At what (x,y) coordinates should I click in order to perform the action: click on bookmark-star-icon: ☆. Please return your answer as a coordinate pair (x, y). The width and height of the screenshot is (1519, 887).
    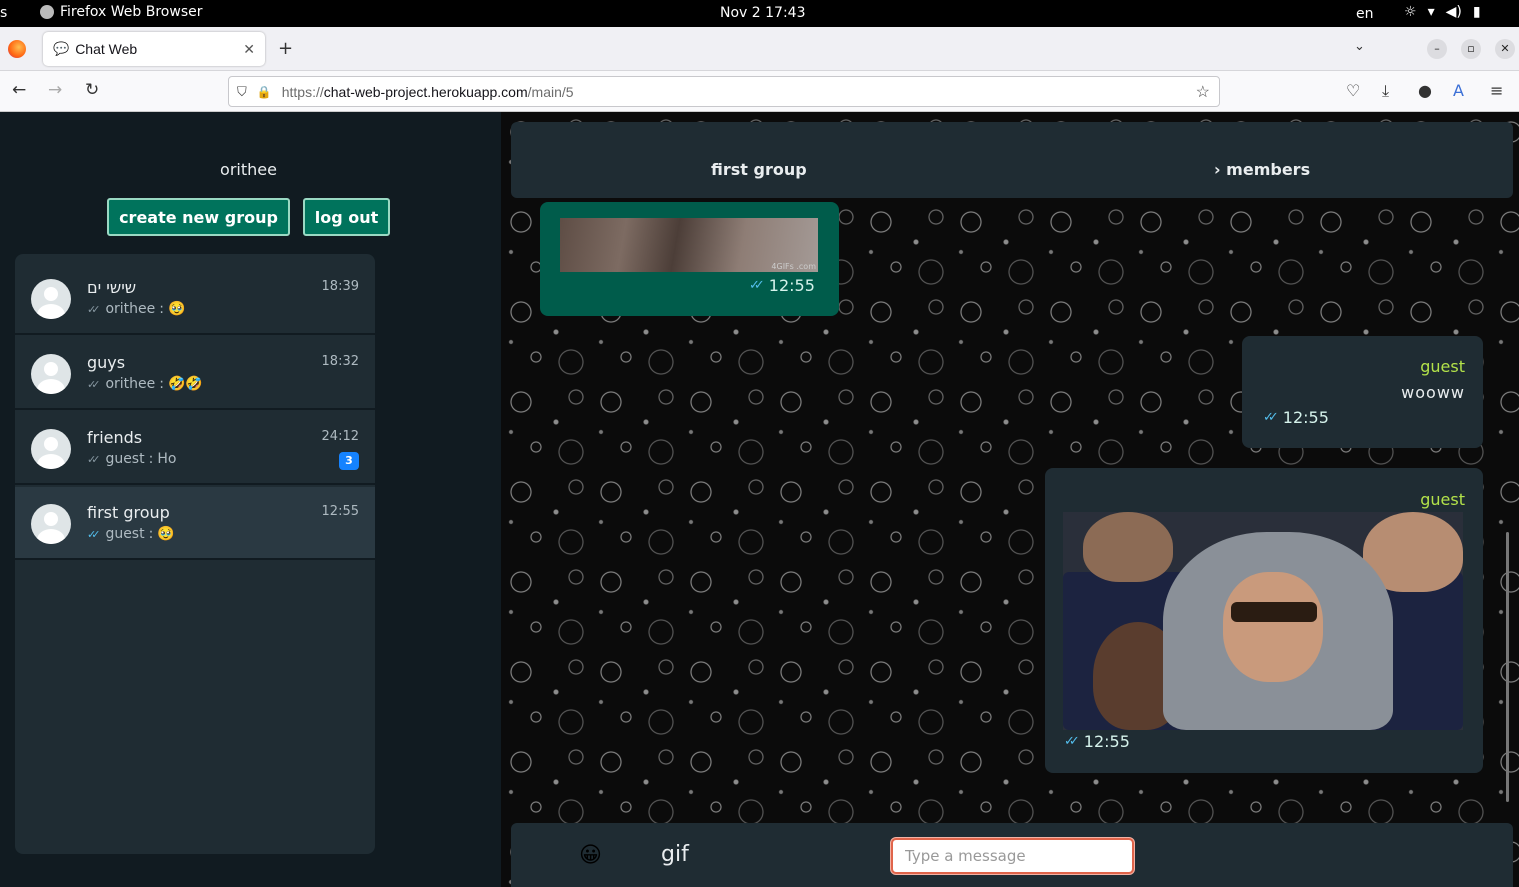
    Looking at the image, I should click on (1203, 92).